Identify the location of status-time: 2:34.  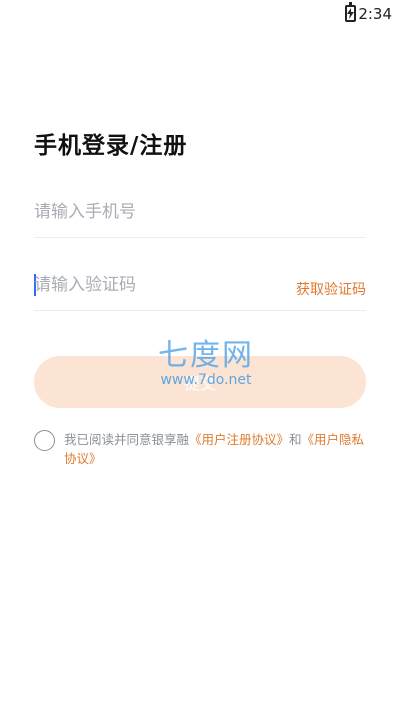
(375, 14).